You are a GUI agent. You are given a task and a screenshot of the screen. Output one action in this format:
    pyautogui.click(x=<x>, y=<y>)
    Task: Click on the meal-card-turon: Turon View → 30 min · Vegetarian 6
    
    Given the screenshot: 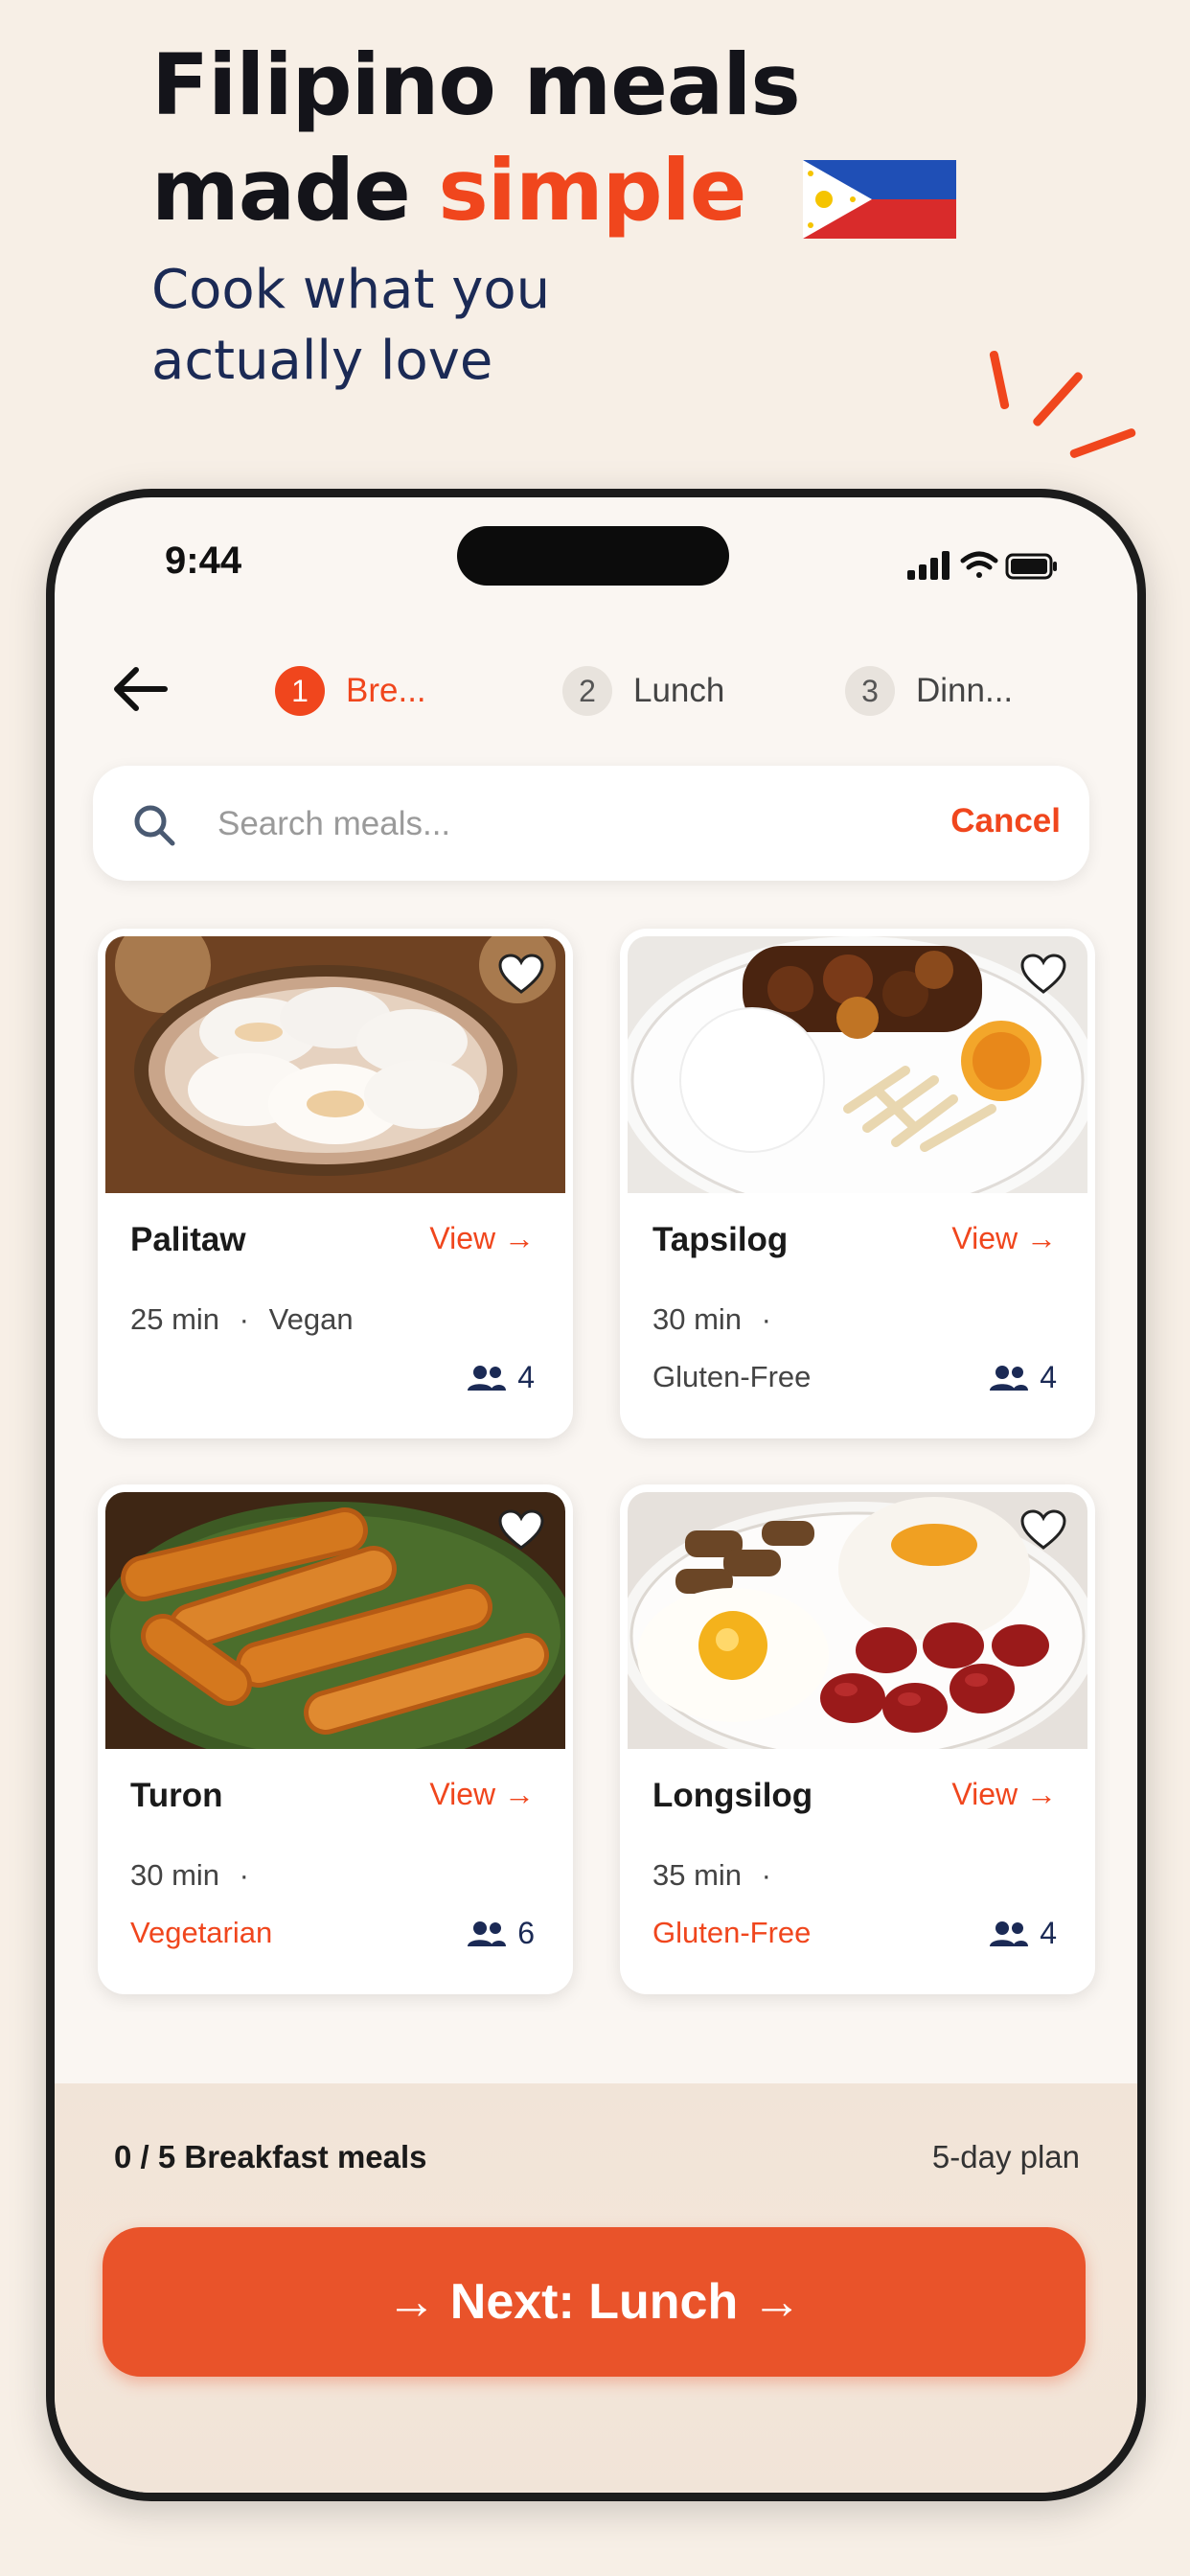 What is the action you would take?
    pyautogui.click(x=335, y=1739)
    